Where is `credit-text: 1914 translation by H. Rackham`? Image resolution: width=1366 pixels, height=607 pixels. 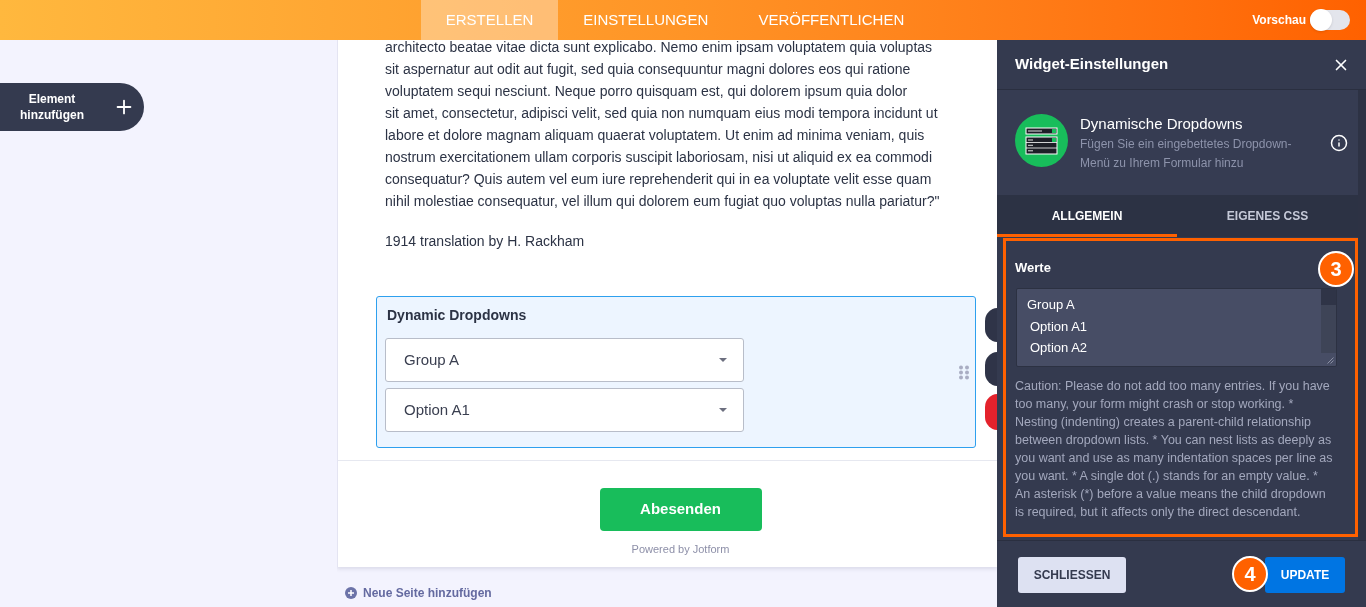
credit-text: 1914 translation by H. Rackham is located at coordinates (485, 241).